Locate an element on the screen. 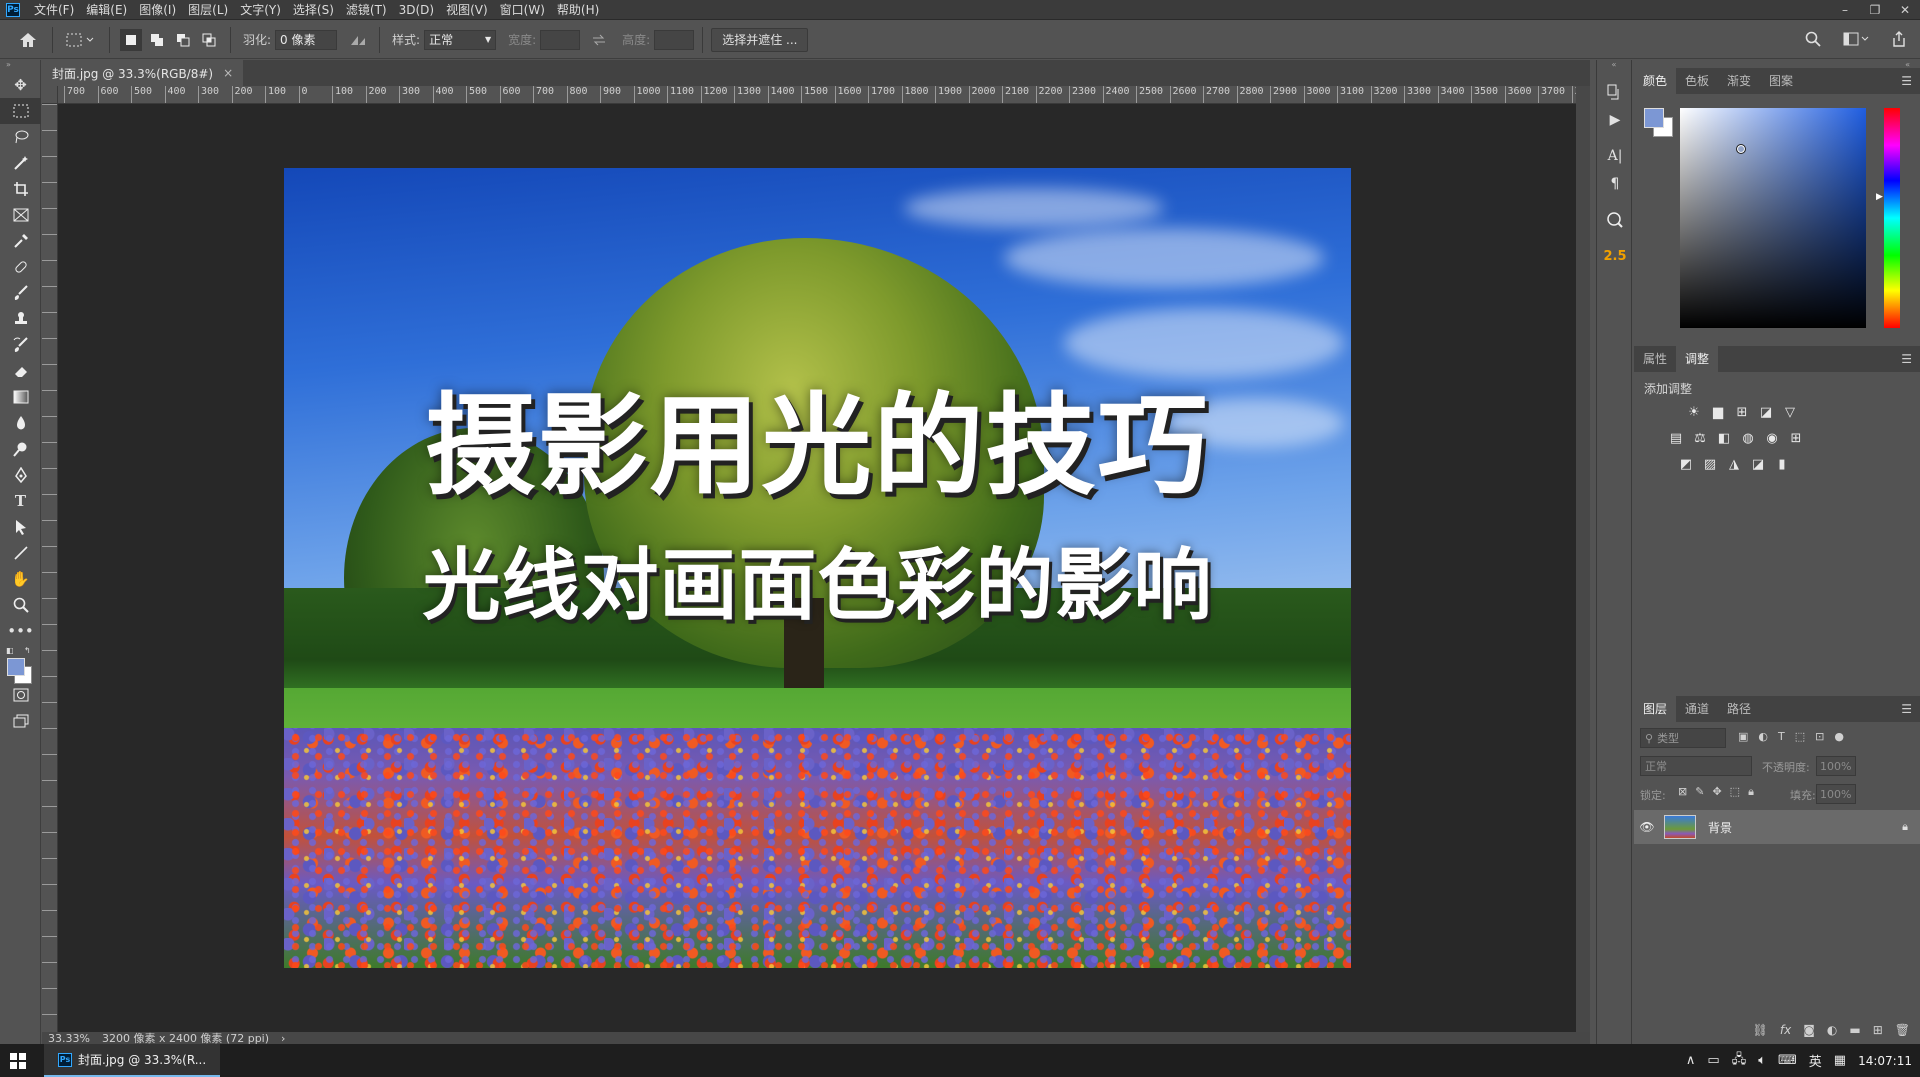  tab-gradients: 渐变 is located at coordinates (1739, 81).